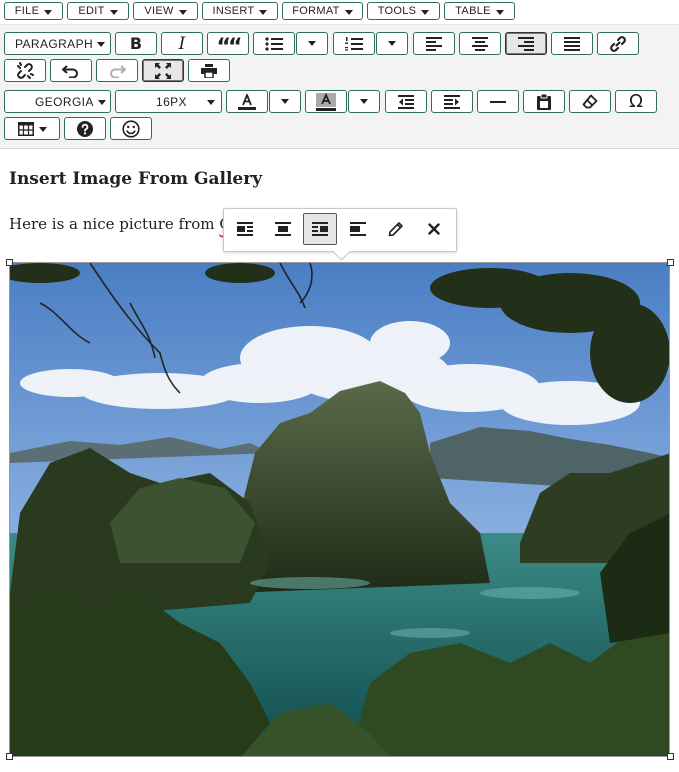  I want to click on align-left-button, so click(434, 43).